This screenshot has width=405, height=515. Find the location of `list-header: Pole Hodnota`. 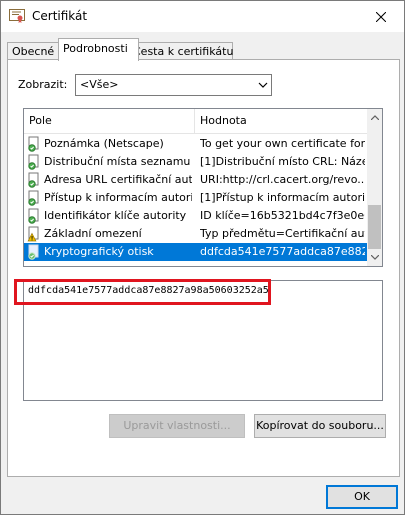

list-header: Pole Hodnota is located at coordinates (195, 121).